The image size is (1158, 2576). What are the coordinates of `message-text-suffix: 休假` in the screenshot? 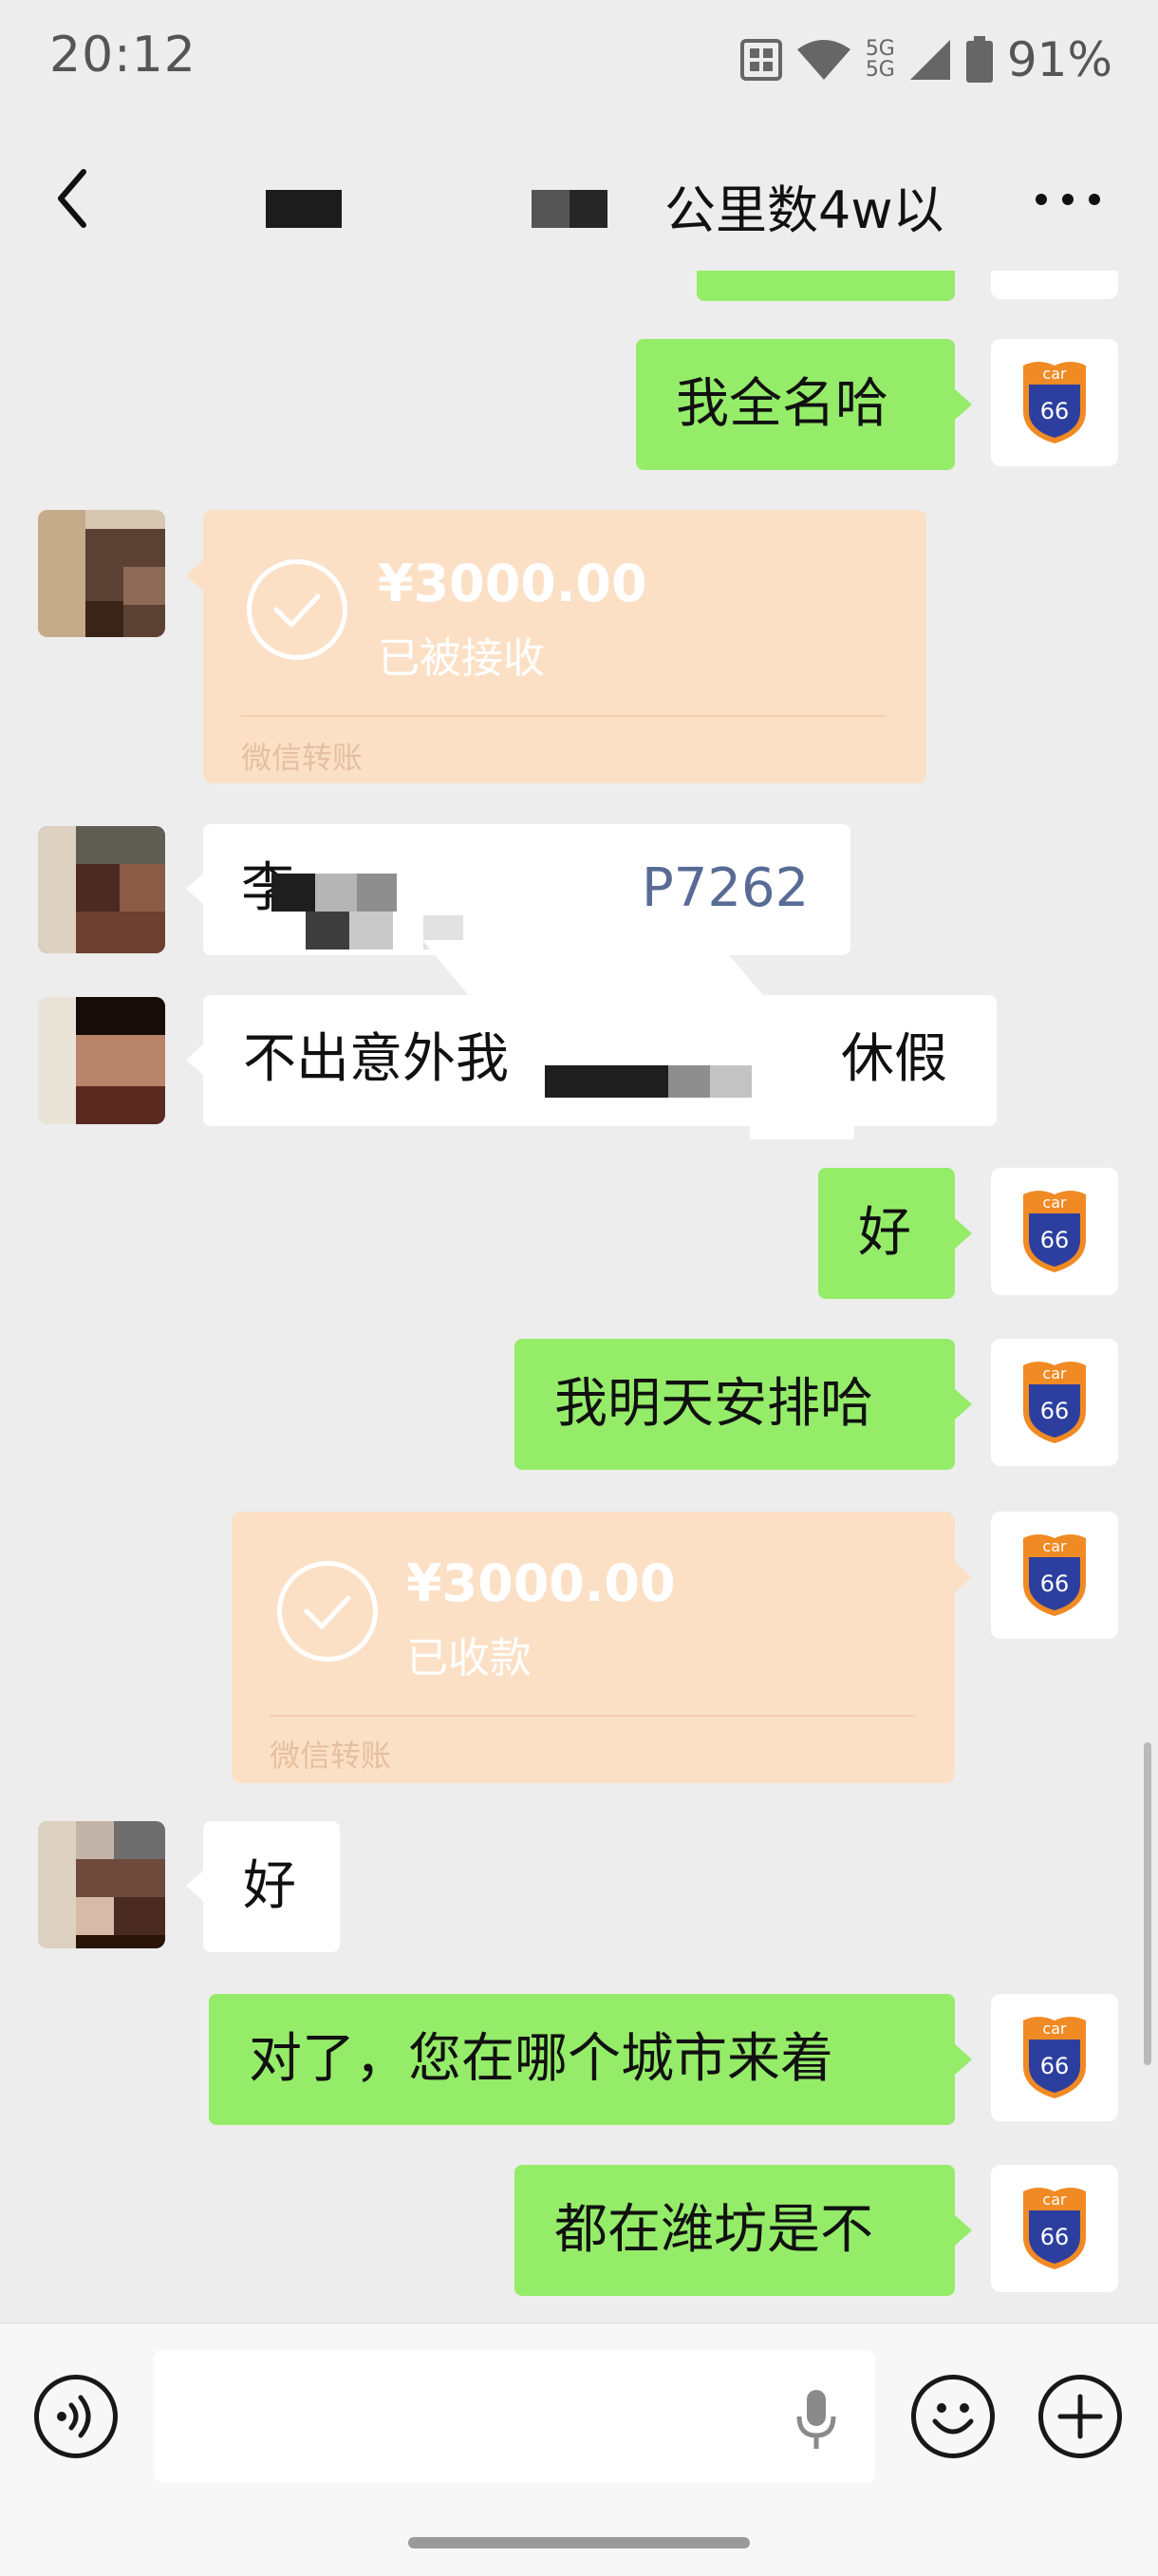 It's located at (894, 1059).